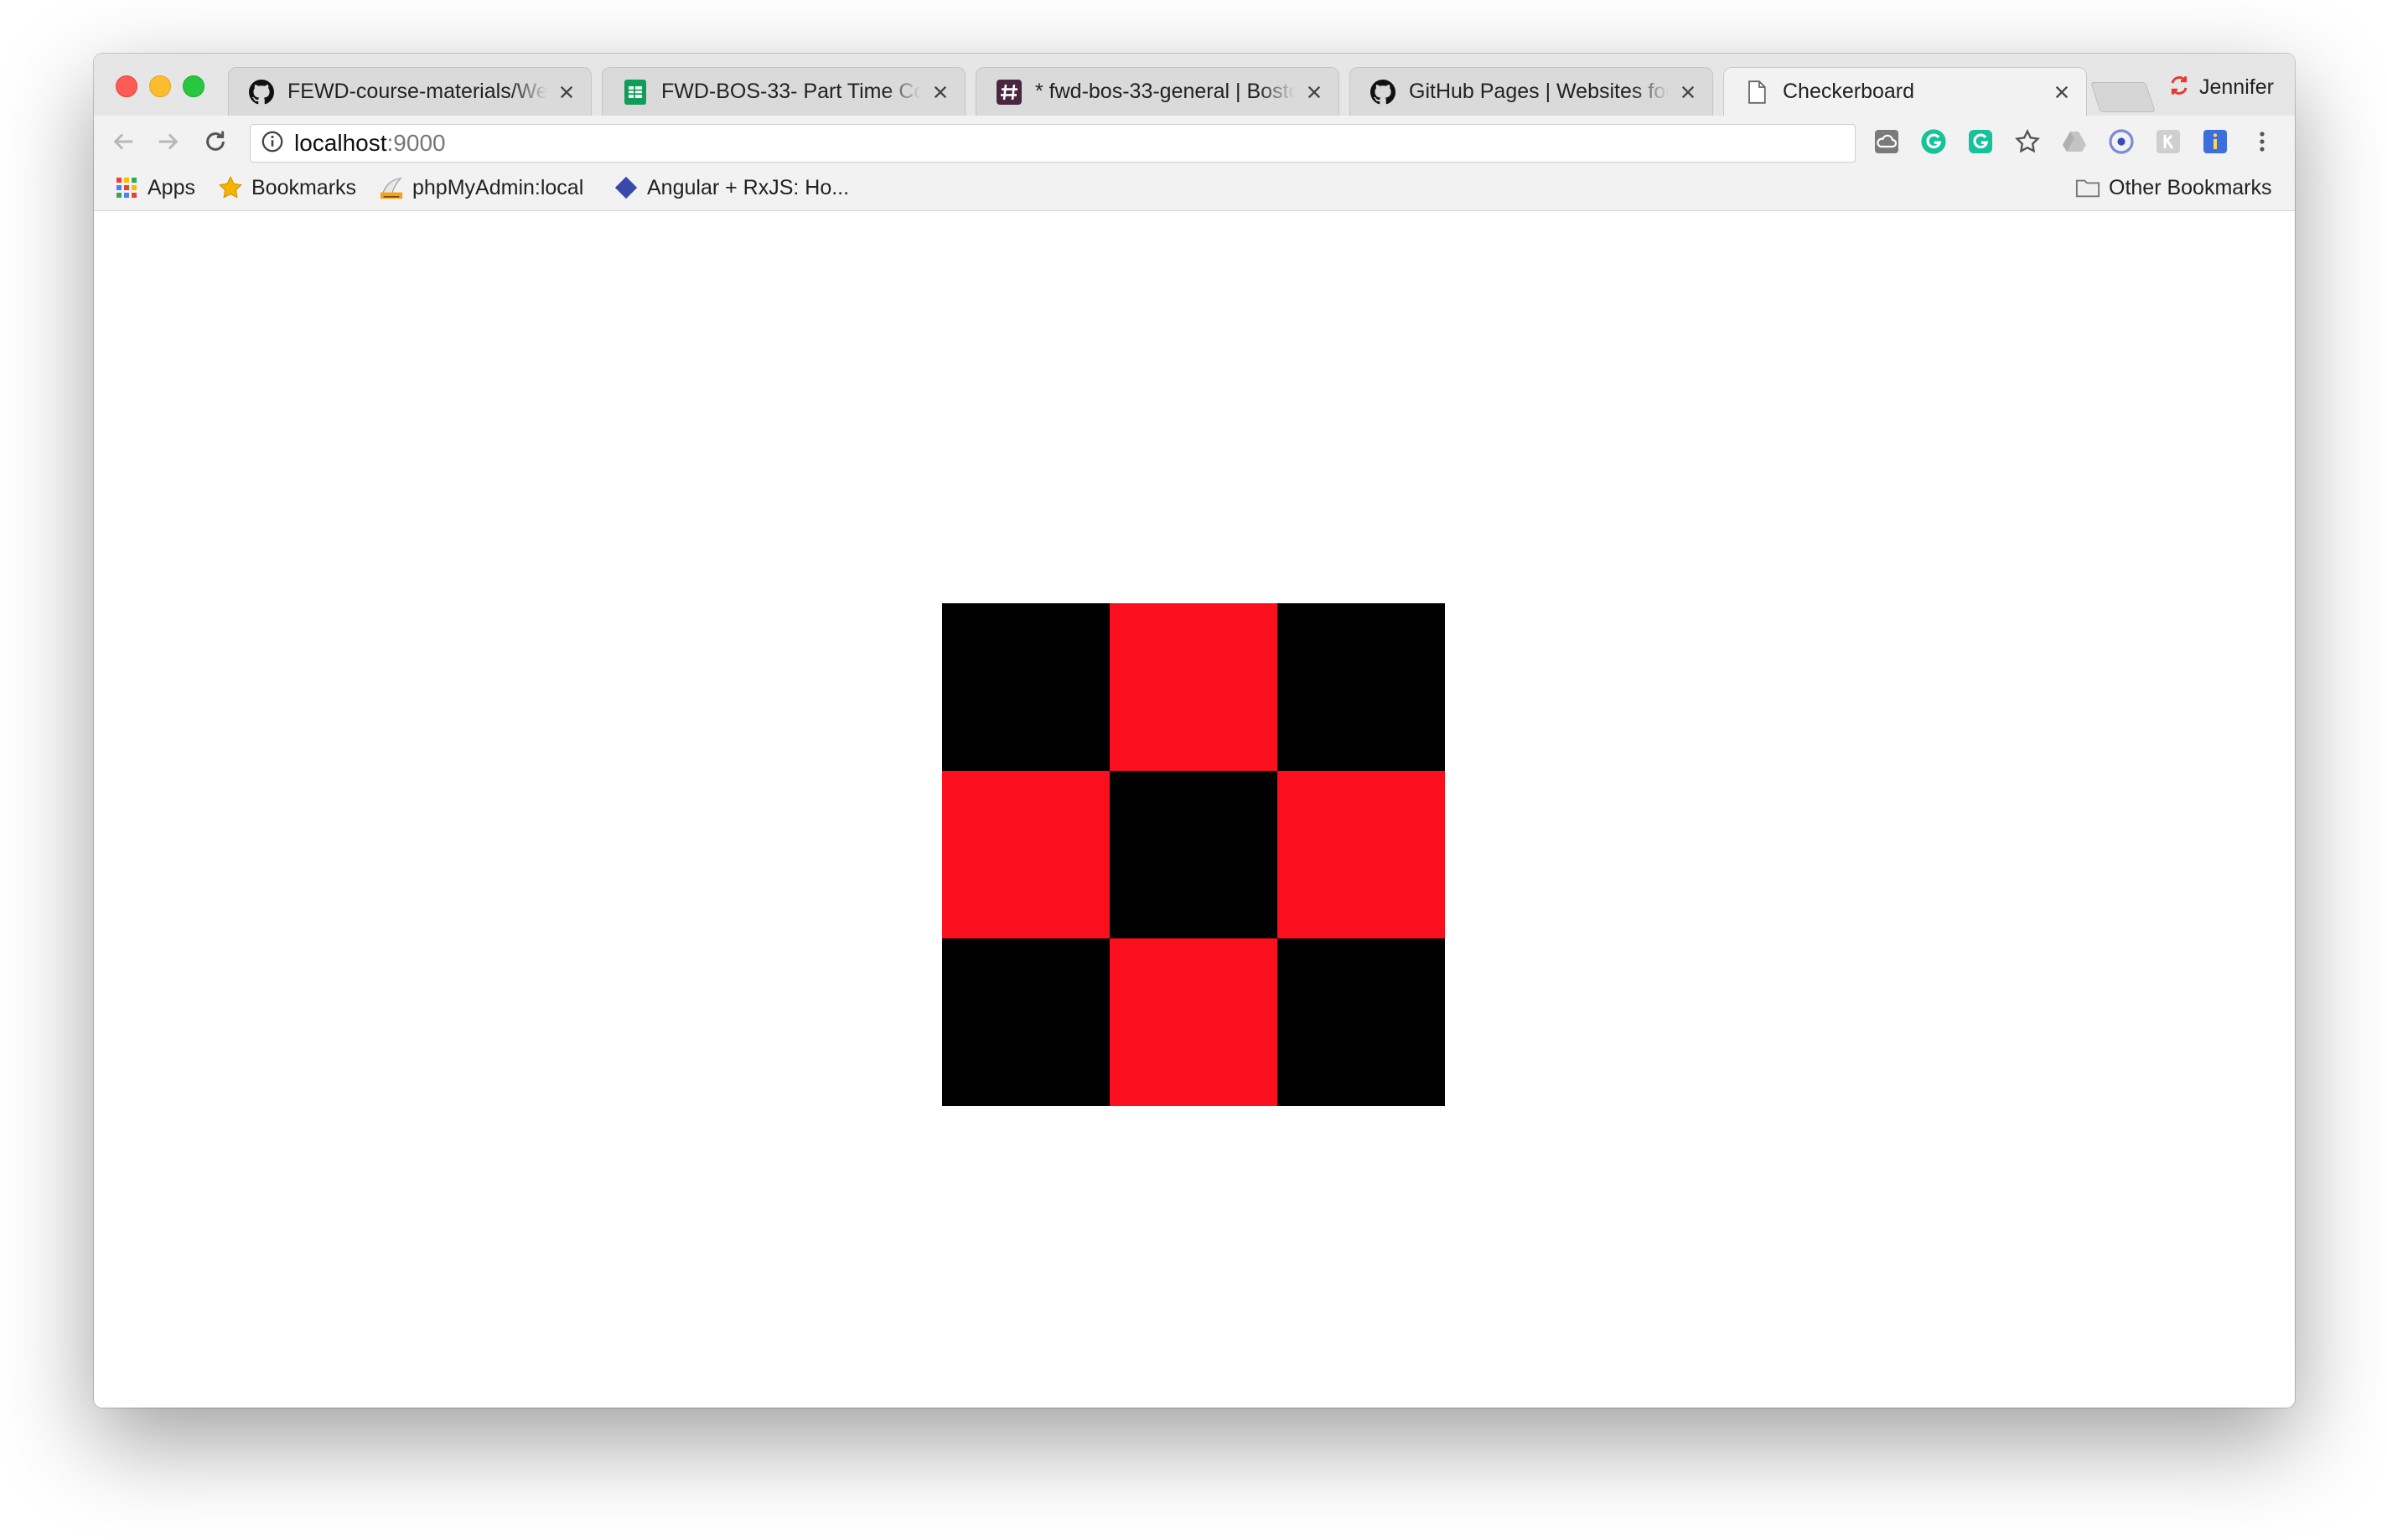 The width and height of the screenshot is (2387, 1540). What do you see at coordinates (2262, 141) in the screenshot?
I see `menu-kebab-icon` at bounding box center [2262, 141].